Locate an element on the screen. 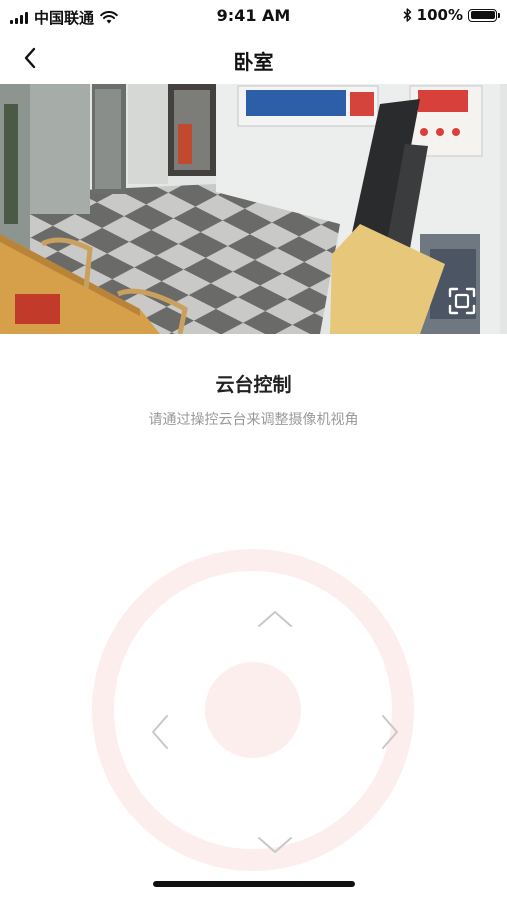 This screenshot has height=900, width=507. chevron-left-icon is located at coordinates (160, 732).